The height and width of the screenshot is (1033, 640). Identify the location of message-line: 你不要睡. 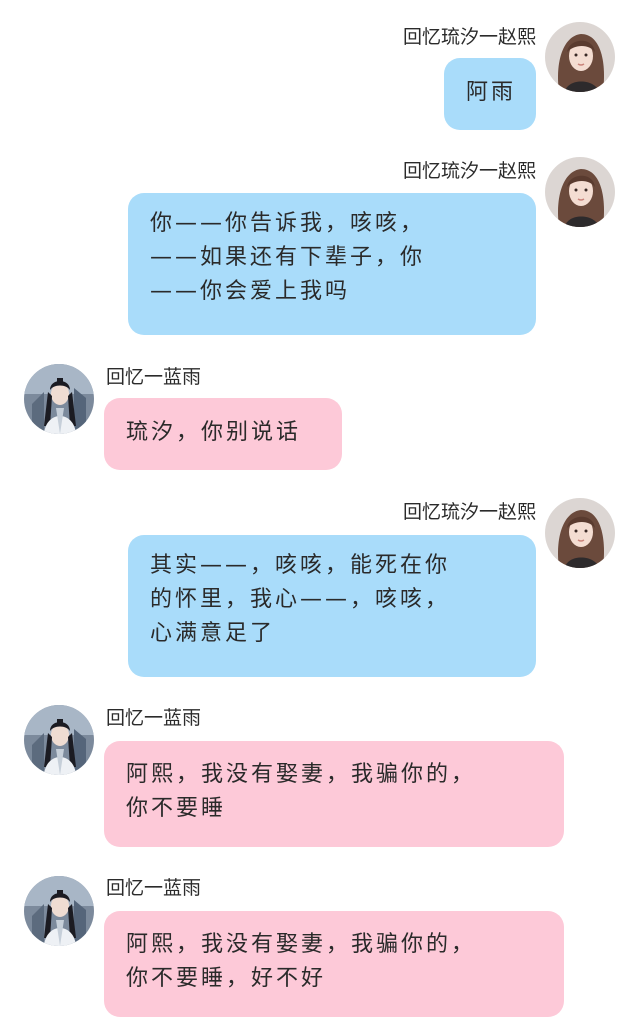
(176, 808).